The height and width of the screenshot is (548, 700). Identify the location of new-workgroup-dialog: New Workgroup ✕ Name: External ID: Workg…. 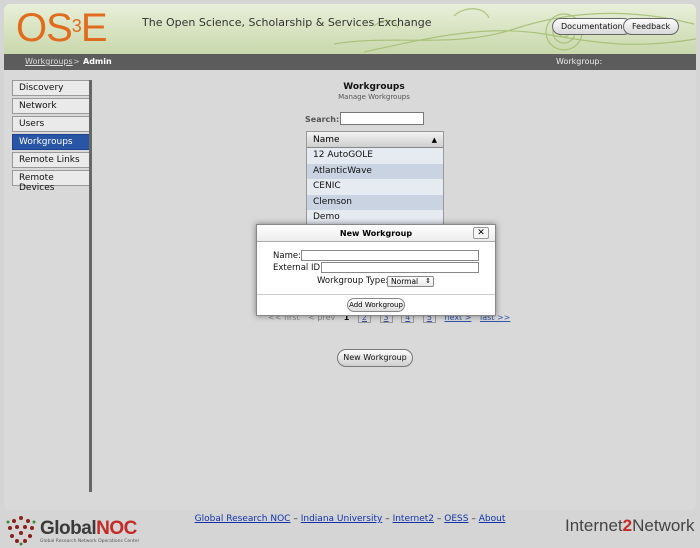
(376, 270).